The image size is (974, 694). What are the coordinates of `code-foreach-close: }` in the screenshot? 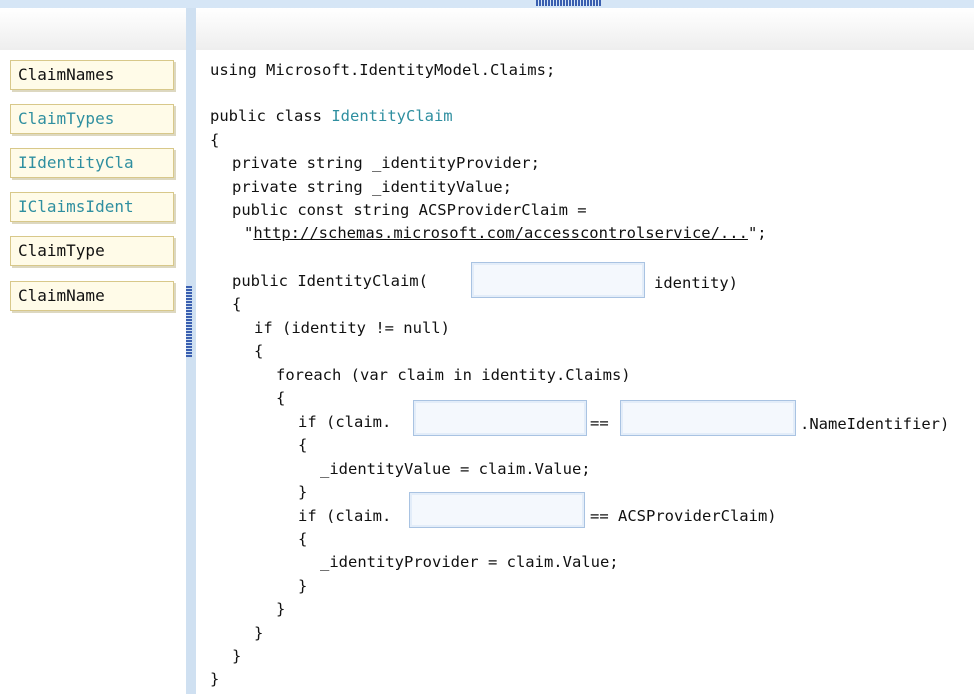 It's located at (281, 609).